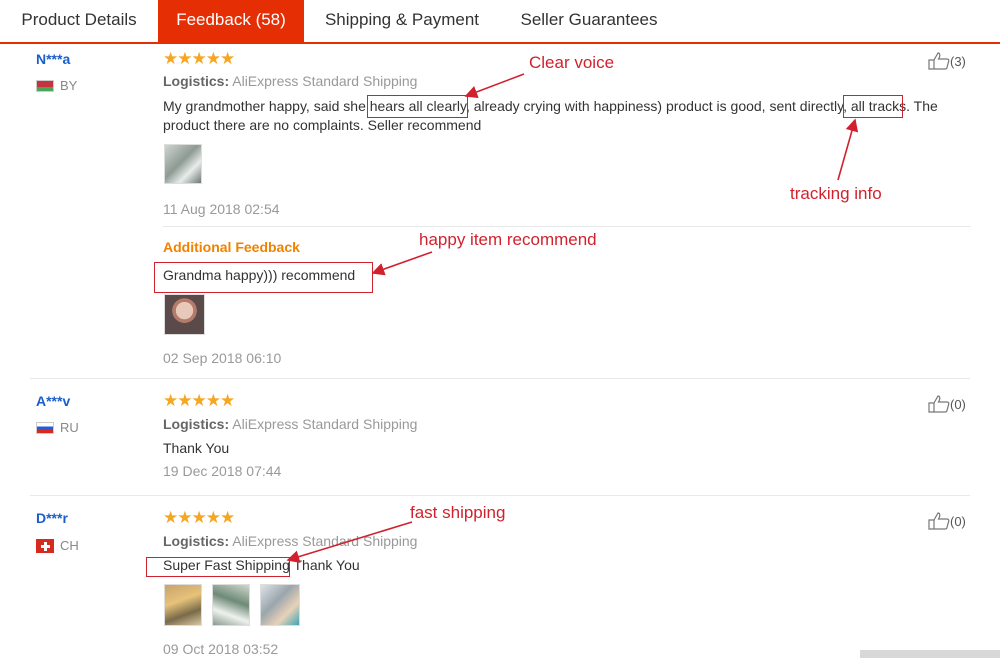  What do you see at coordinates (349, 542) in the screenshot?
I see `arrow-fast-shipping` at bounding box center [349, 542].